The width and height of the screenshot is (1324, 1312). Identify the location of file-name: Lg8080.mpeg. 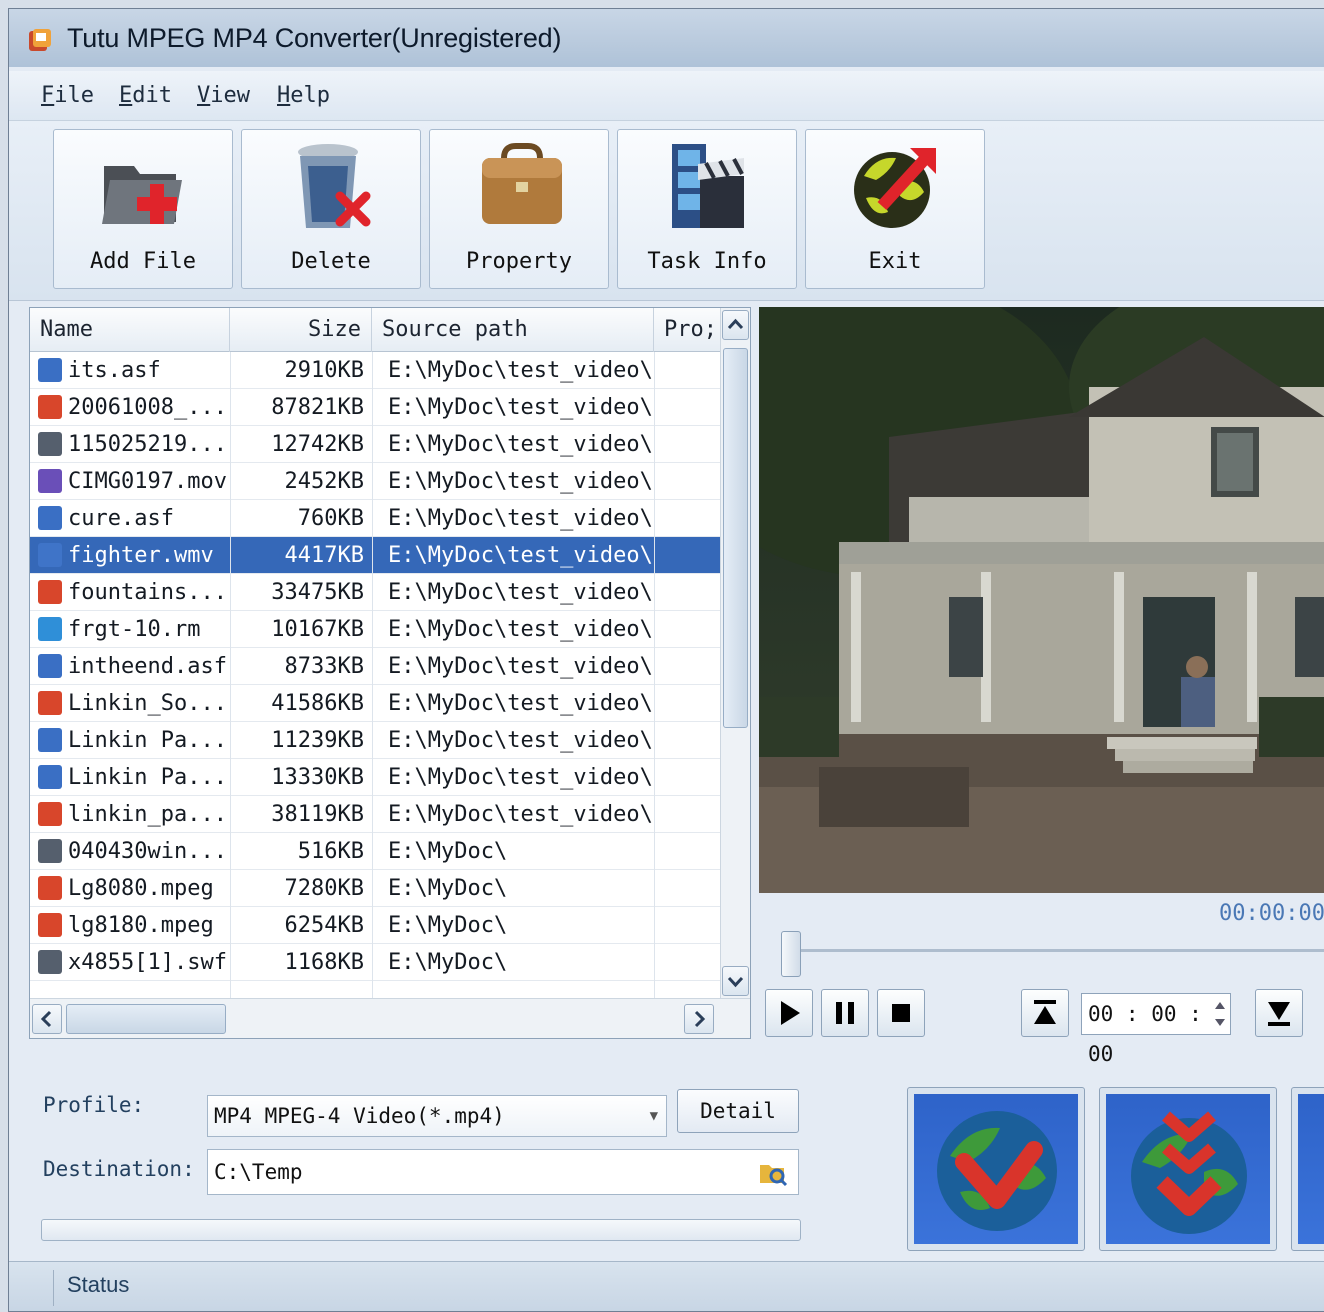
(141, 888).